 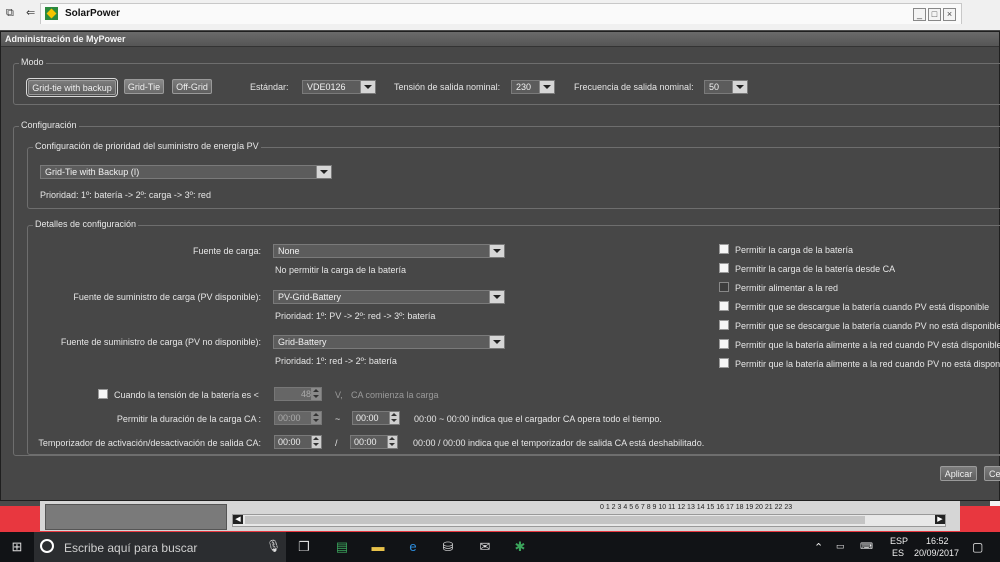 I want to click on grid-tie-backup-button: Grid-tie with backup, so click(x=72, y=87).